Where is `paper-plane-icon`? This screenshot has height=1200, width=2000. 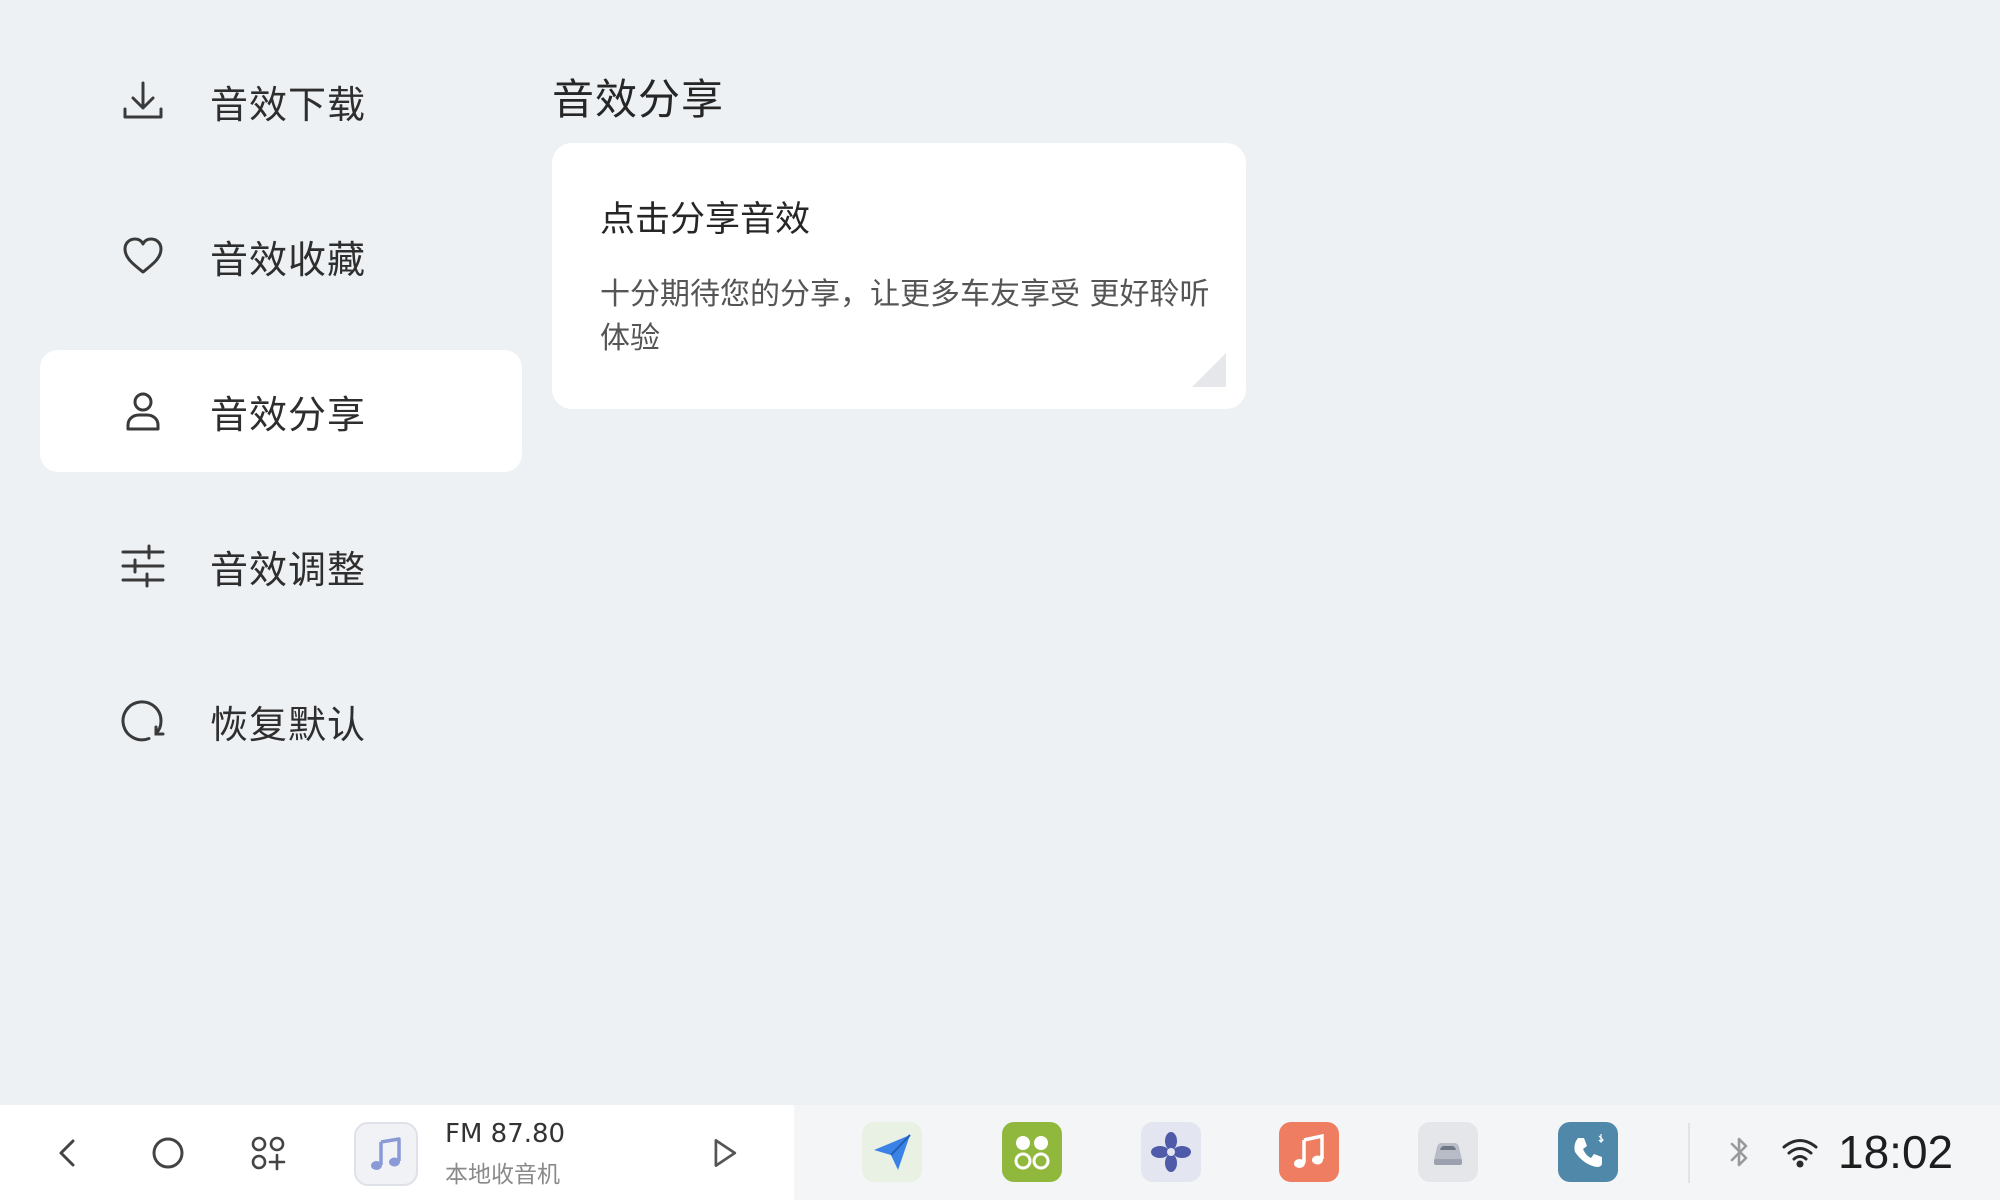 paper-plane-icon is located at coordinates (892, 1152).